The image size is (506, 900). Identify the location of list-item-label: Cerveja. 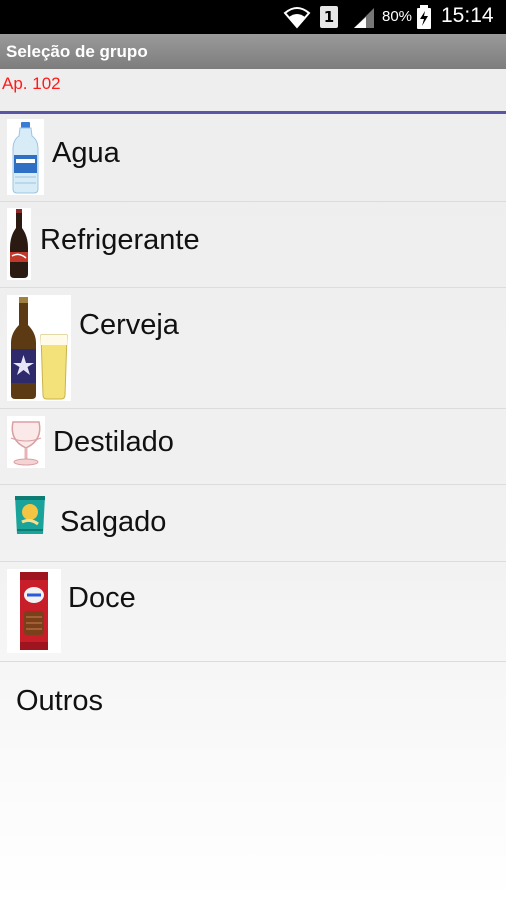
(129, 325).